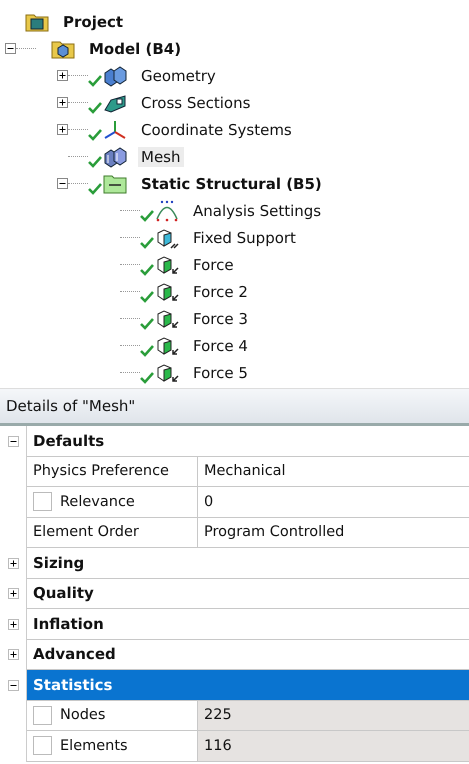 The height and width of the screenshot is (764, 469). I want to click on tree-item: Static Structural (B5), so click(231, 184).